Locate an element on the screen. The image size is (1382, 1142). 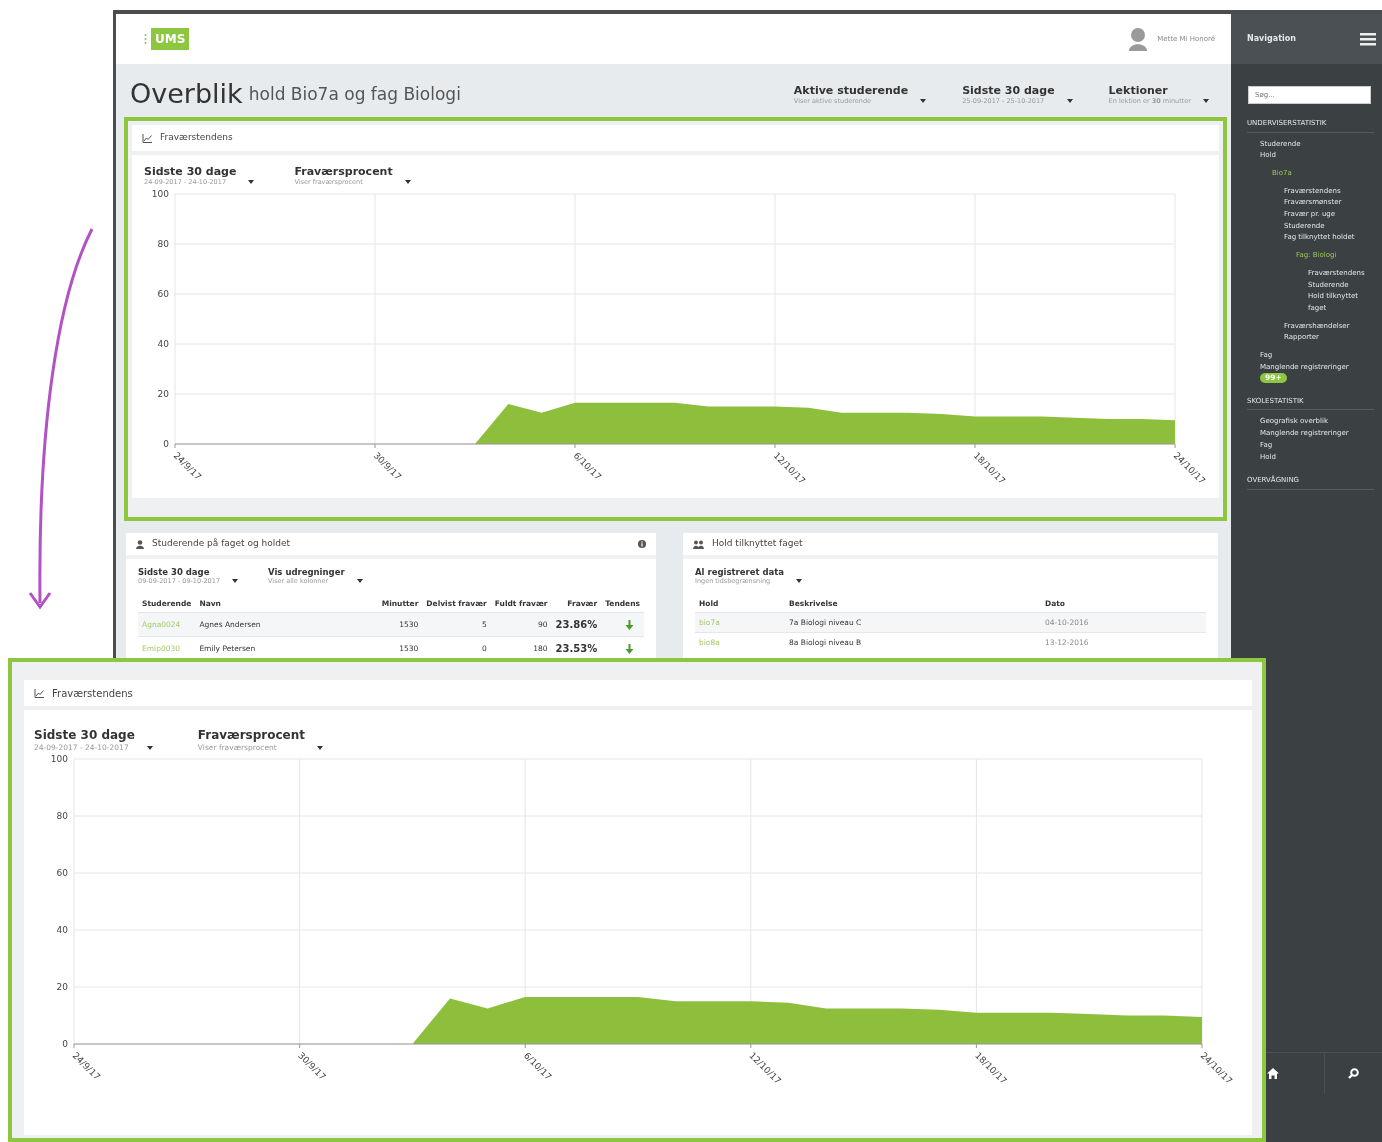
nav-title: Navigation is located at coordinates (1271, 39).